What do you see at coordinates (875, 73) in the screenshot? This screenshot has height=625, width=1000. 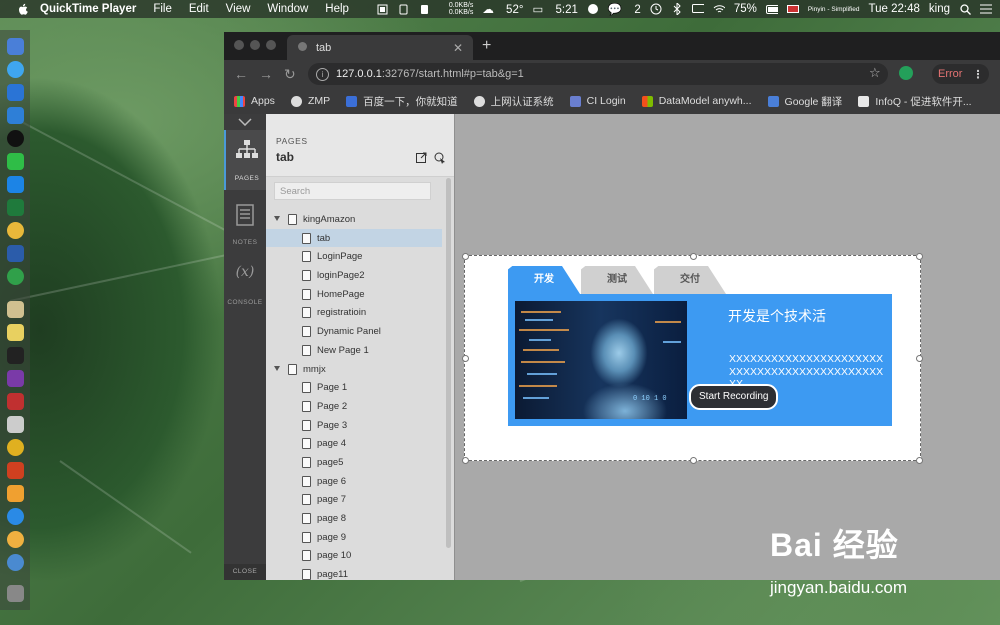 I see `bookmark-star-icon: ☆` at bounding box center [875, 73].